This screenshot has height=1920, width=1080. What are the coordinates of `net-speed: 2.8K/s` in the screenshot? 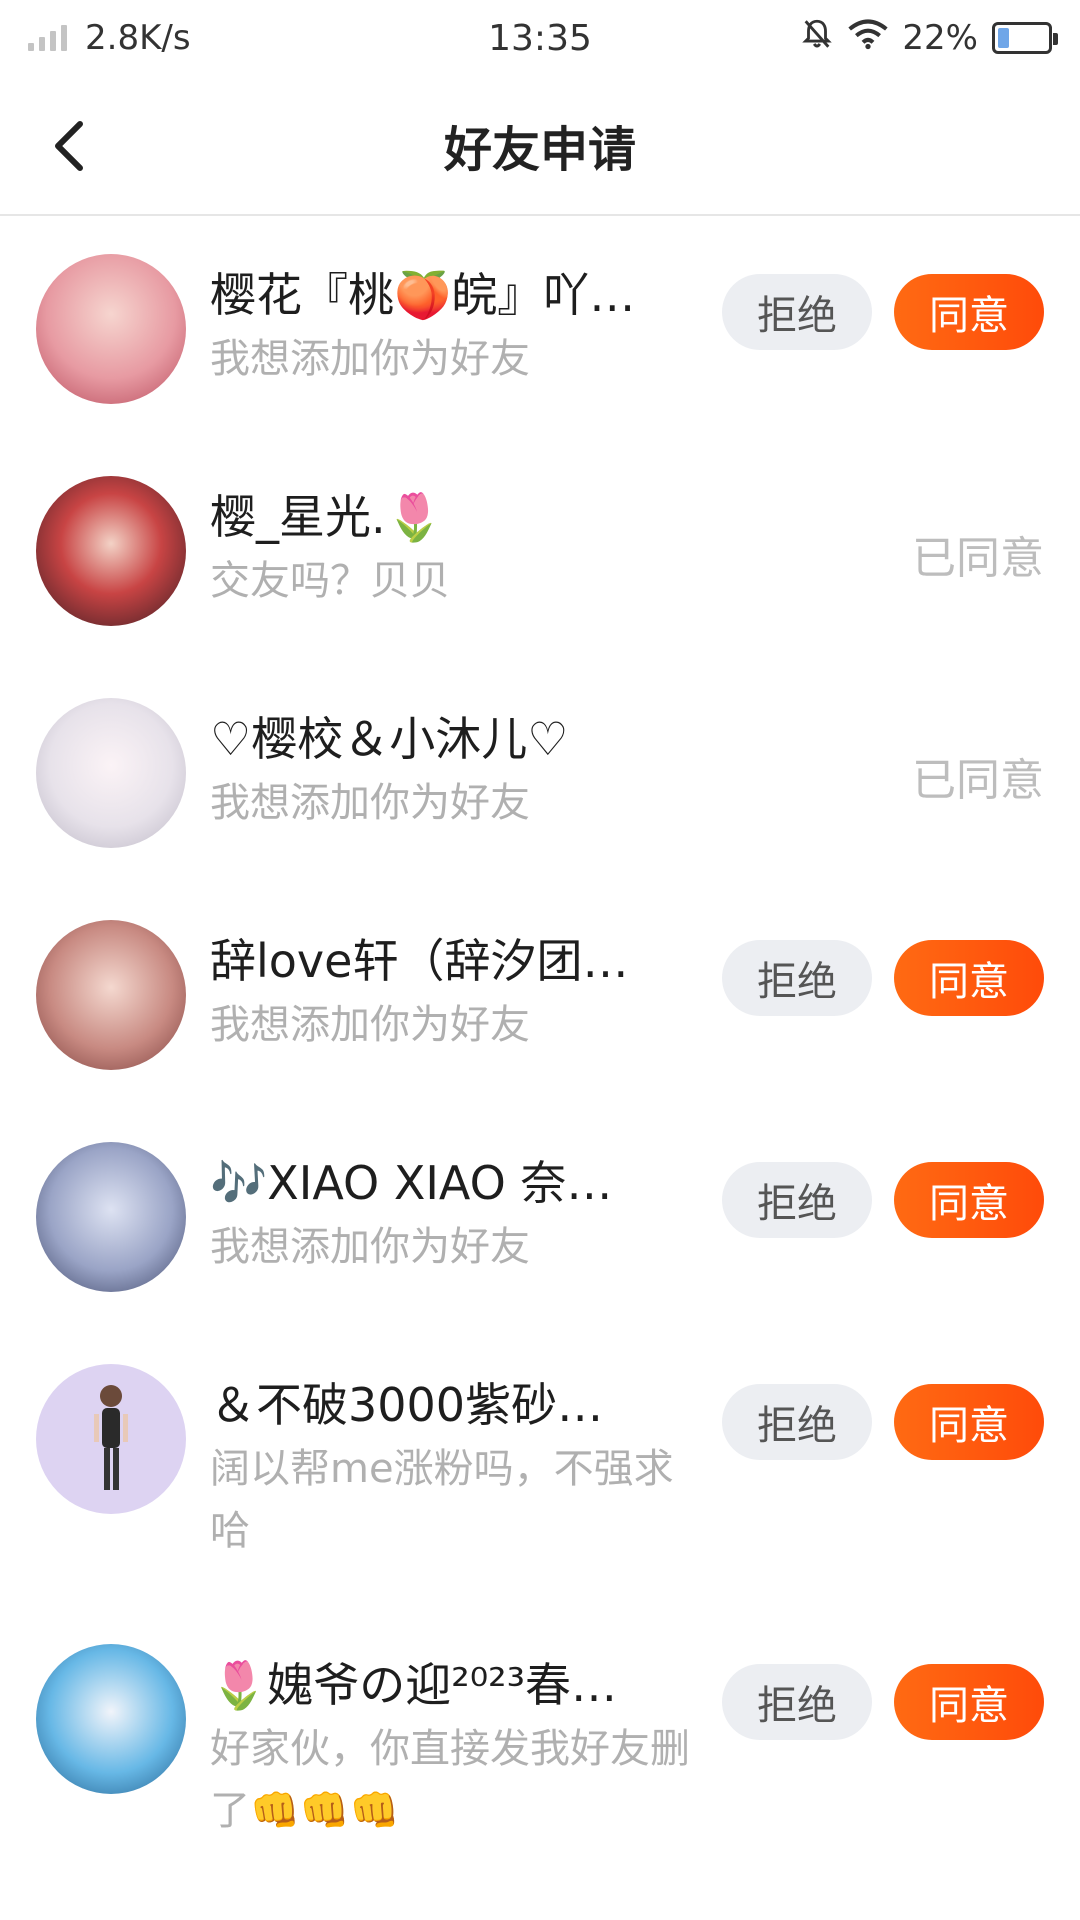 It's located at (138, 38).